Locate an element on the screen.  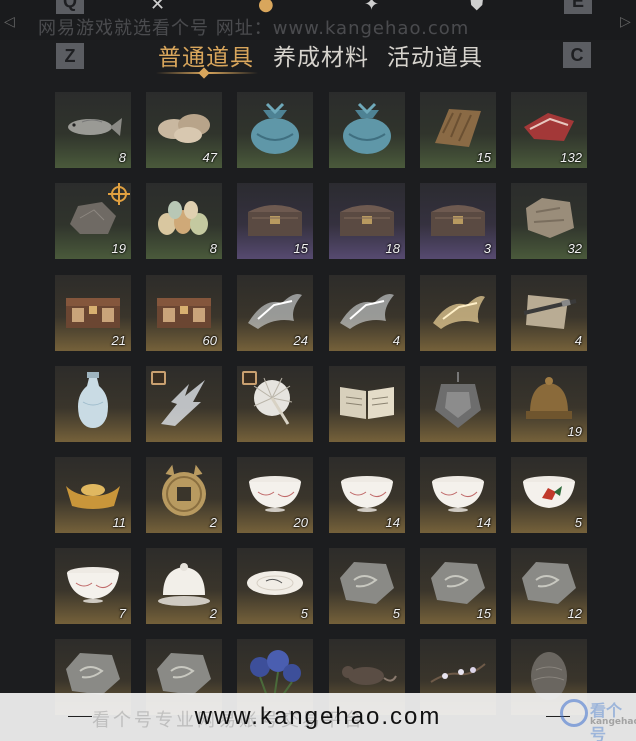
item-count: 132 is located at coordinates (571, 157).